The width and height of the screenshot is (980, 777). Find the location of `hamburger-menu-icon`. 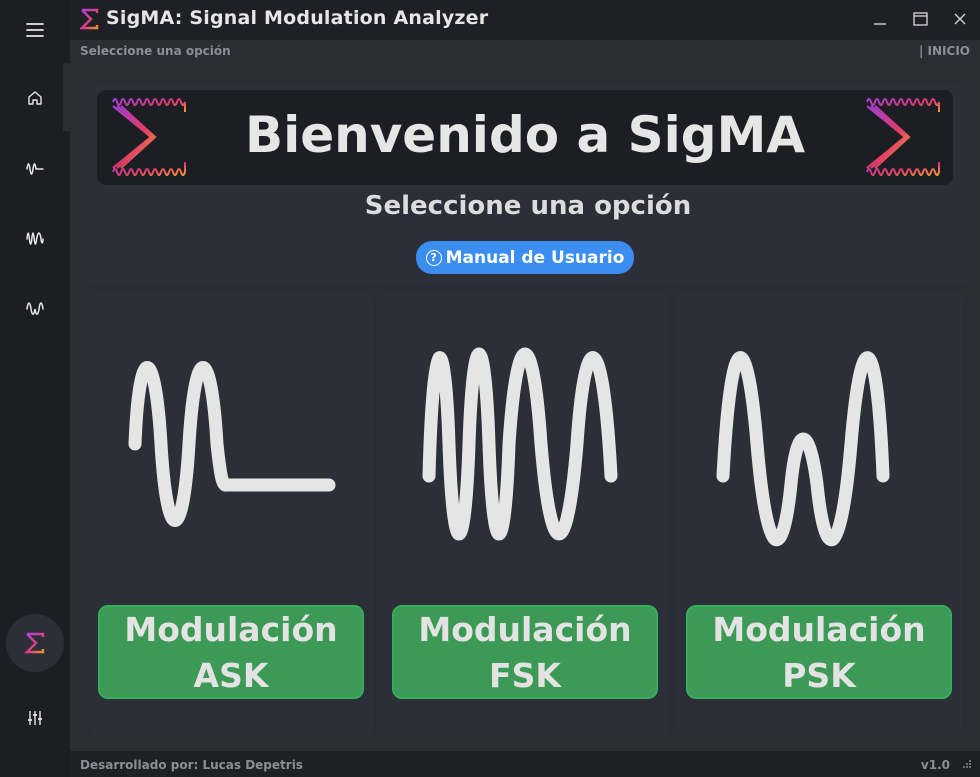

hamburger-menu-icon is located at coordinates (35, 30).